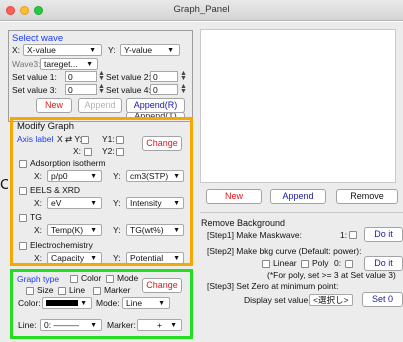 This screenshot has height=342, width=403. What do you see at coordinates (128, 90) in the screenshot?
I see `set-value-4-label: Set value 4:` at bounding box center [128, 90].